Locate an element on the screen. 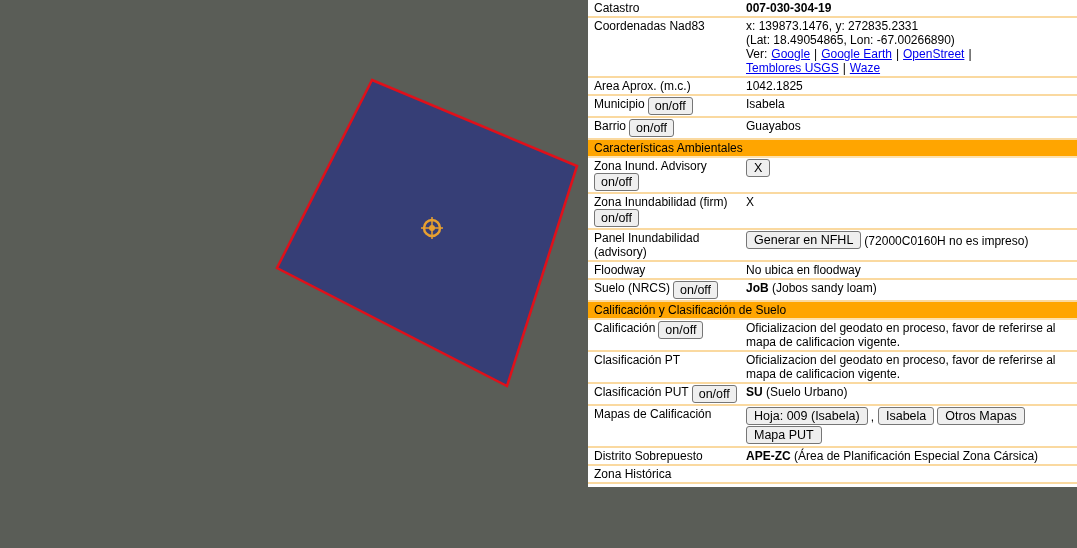 This screenshot has width=1077, height=548. value-text: 1042.1825 is located at coordinates (774, 86).